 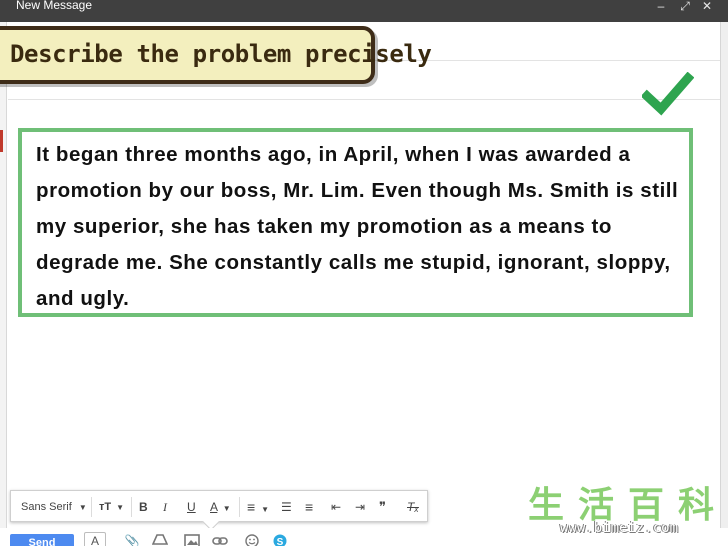 What do you see at coordinates (132, 540) in the screenshot?
I see `attach-icon: 📎` at bounding box center [132, 540].